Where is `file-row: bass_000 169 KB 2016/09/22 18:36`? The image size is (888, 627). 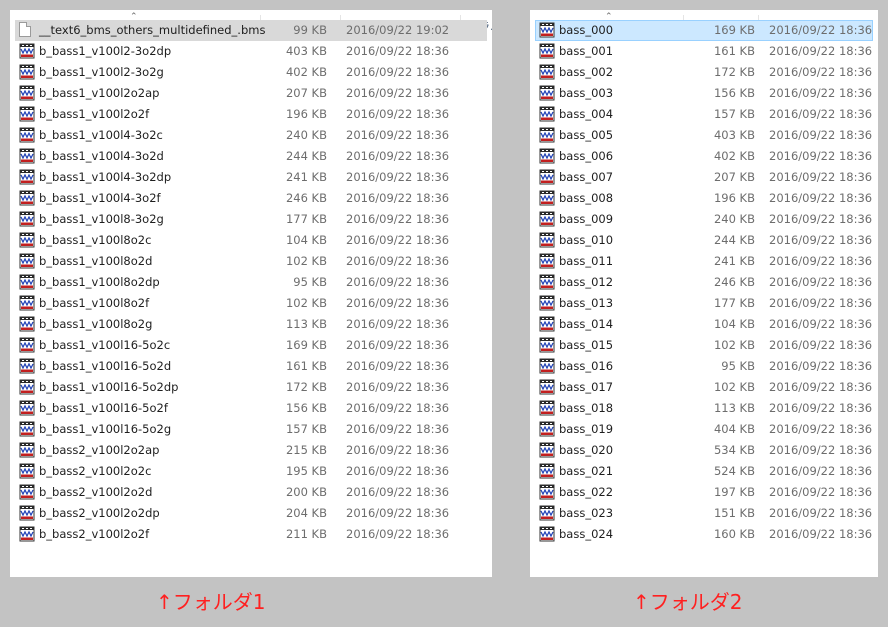 file-row: bass_000 169 KB 2016/09/22 18:36 is located at coordinates (704, 30).